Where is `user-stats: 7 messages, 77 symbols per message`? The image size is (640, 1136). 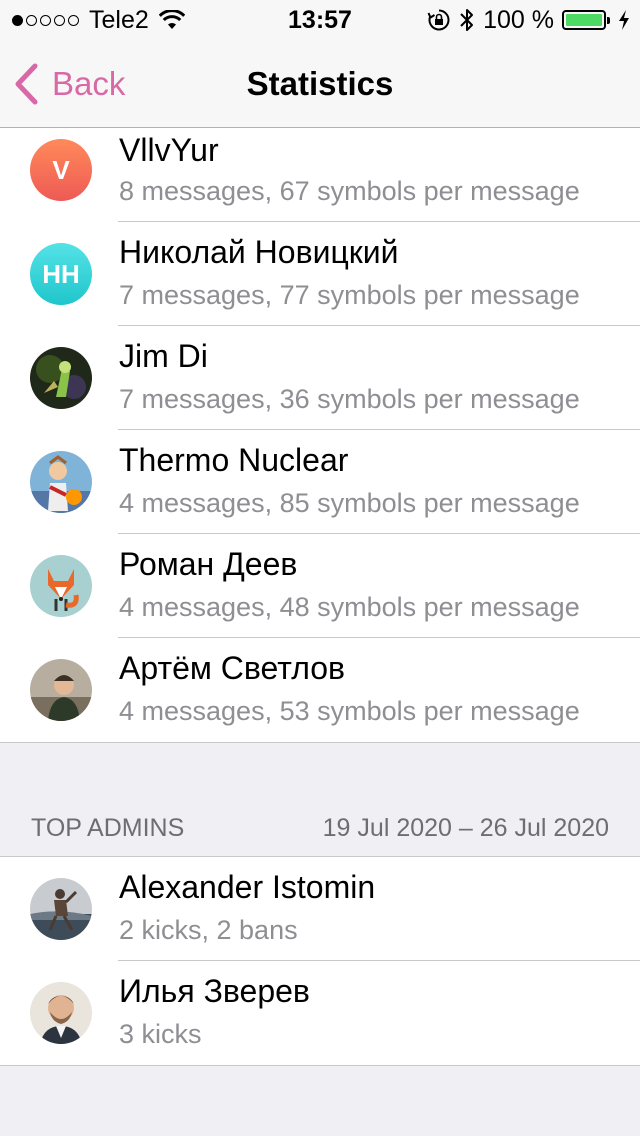 user-stats: 7 messages, 77 symbols per message is located at coordinates (349, 295).